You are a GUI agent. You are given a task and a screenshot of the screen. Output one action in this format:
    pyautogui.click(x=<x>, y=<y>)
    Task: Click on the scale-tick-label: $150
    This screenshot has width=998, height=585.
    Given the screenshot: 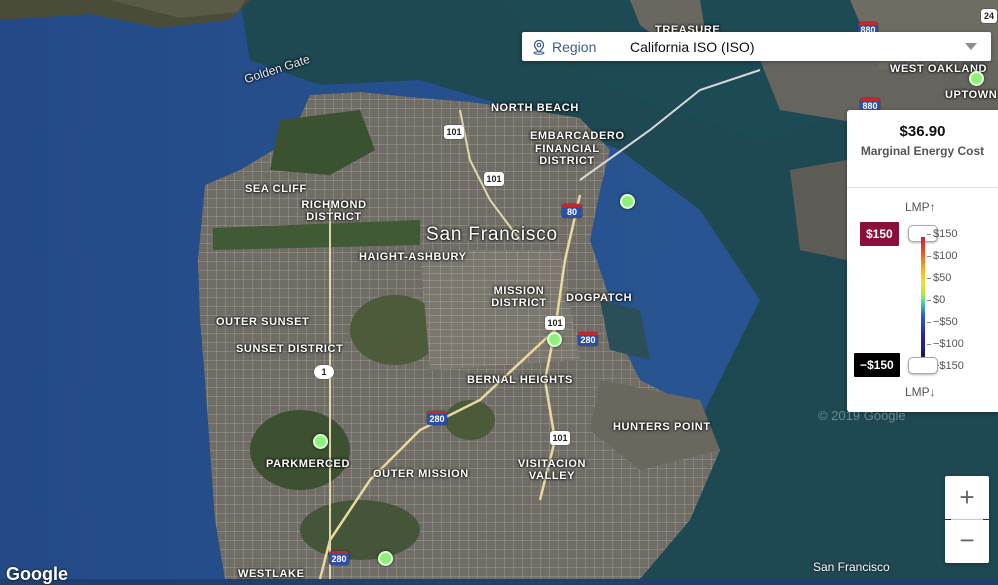 What is the action you would take?
    pyautogui.click(x=942, y=234)
    